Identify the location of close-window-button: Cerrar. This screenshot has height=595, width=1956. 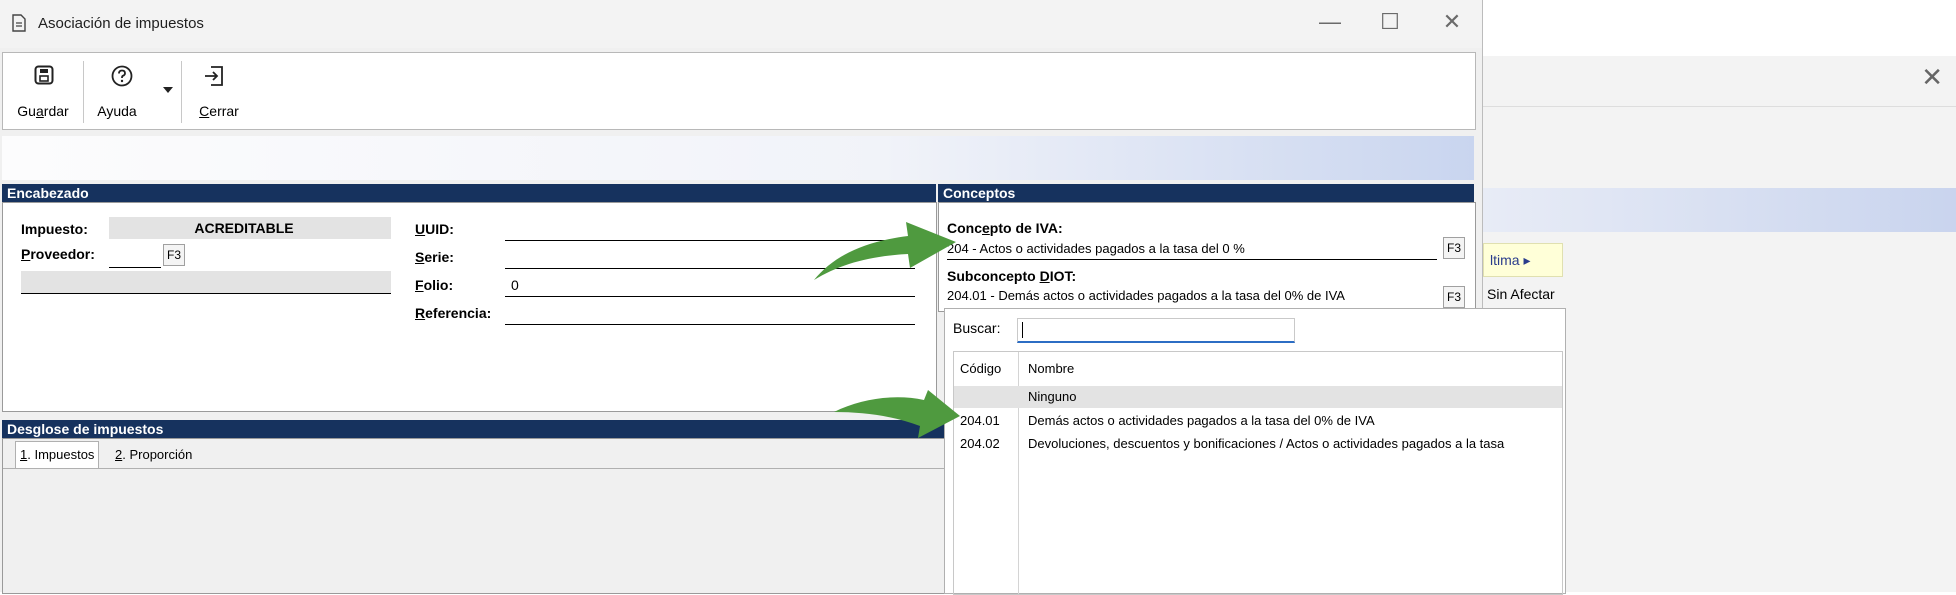
(219, 91).